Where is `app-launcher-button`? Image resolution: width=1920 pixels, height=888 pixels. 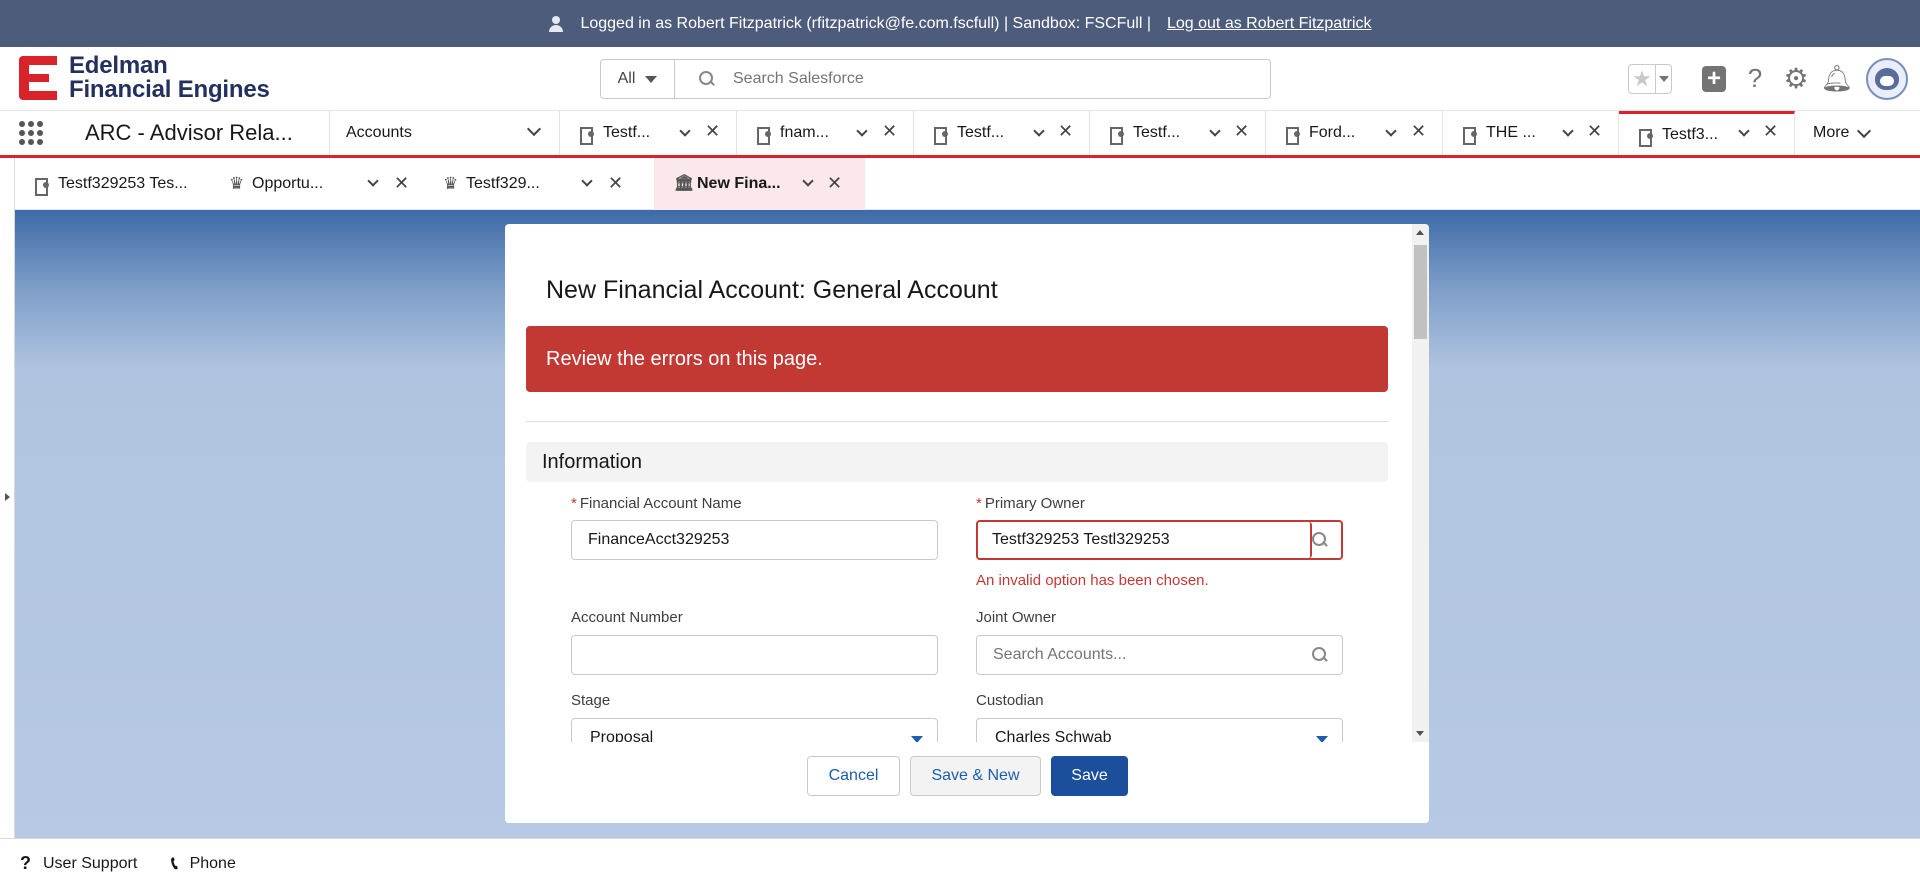
app-launcher-button is located at coordinates (31, 133).